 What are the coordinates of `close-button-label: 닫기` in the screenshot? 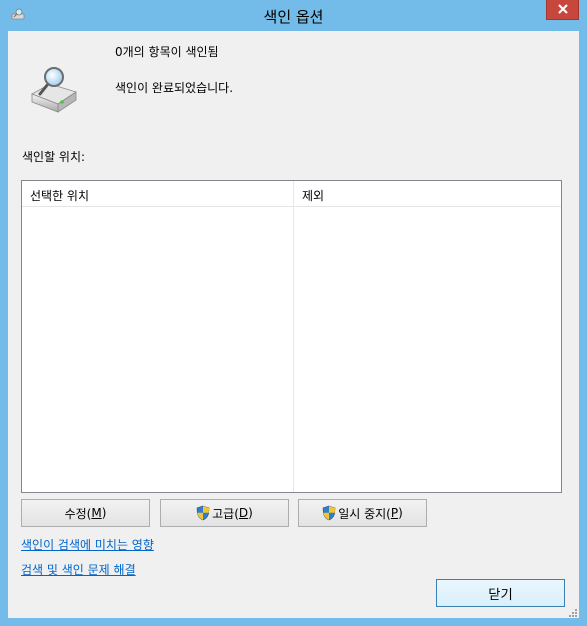 It's located at (500, 594).